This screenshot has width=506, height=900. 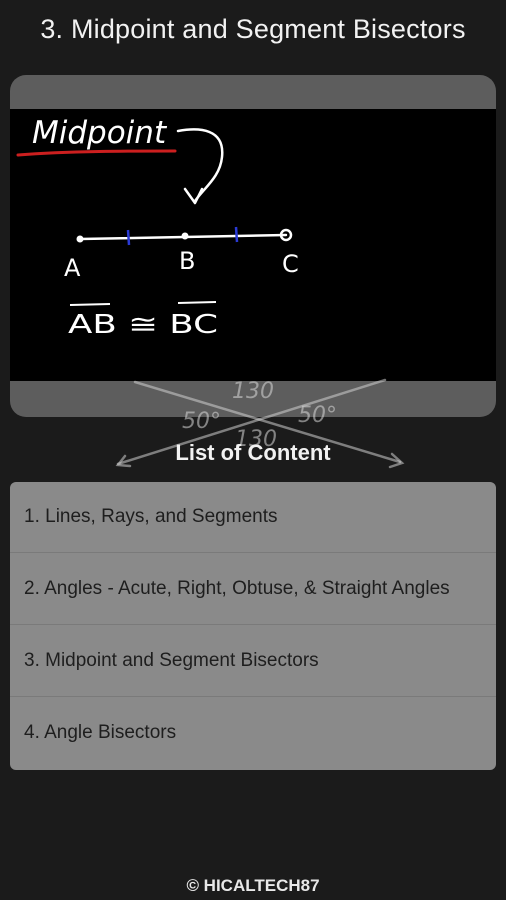 I want to click on page-title: 3. Midpoint and Segment Bisectors, so click(x=253, y=29).